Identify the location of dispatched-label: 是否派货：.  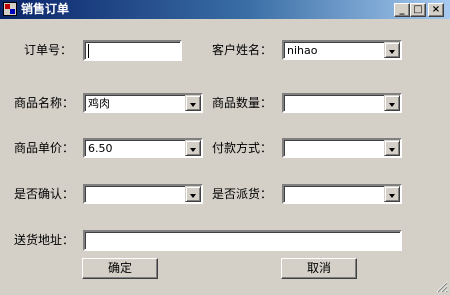
(242, 194).